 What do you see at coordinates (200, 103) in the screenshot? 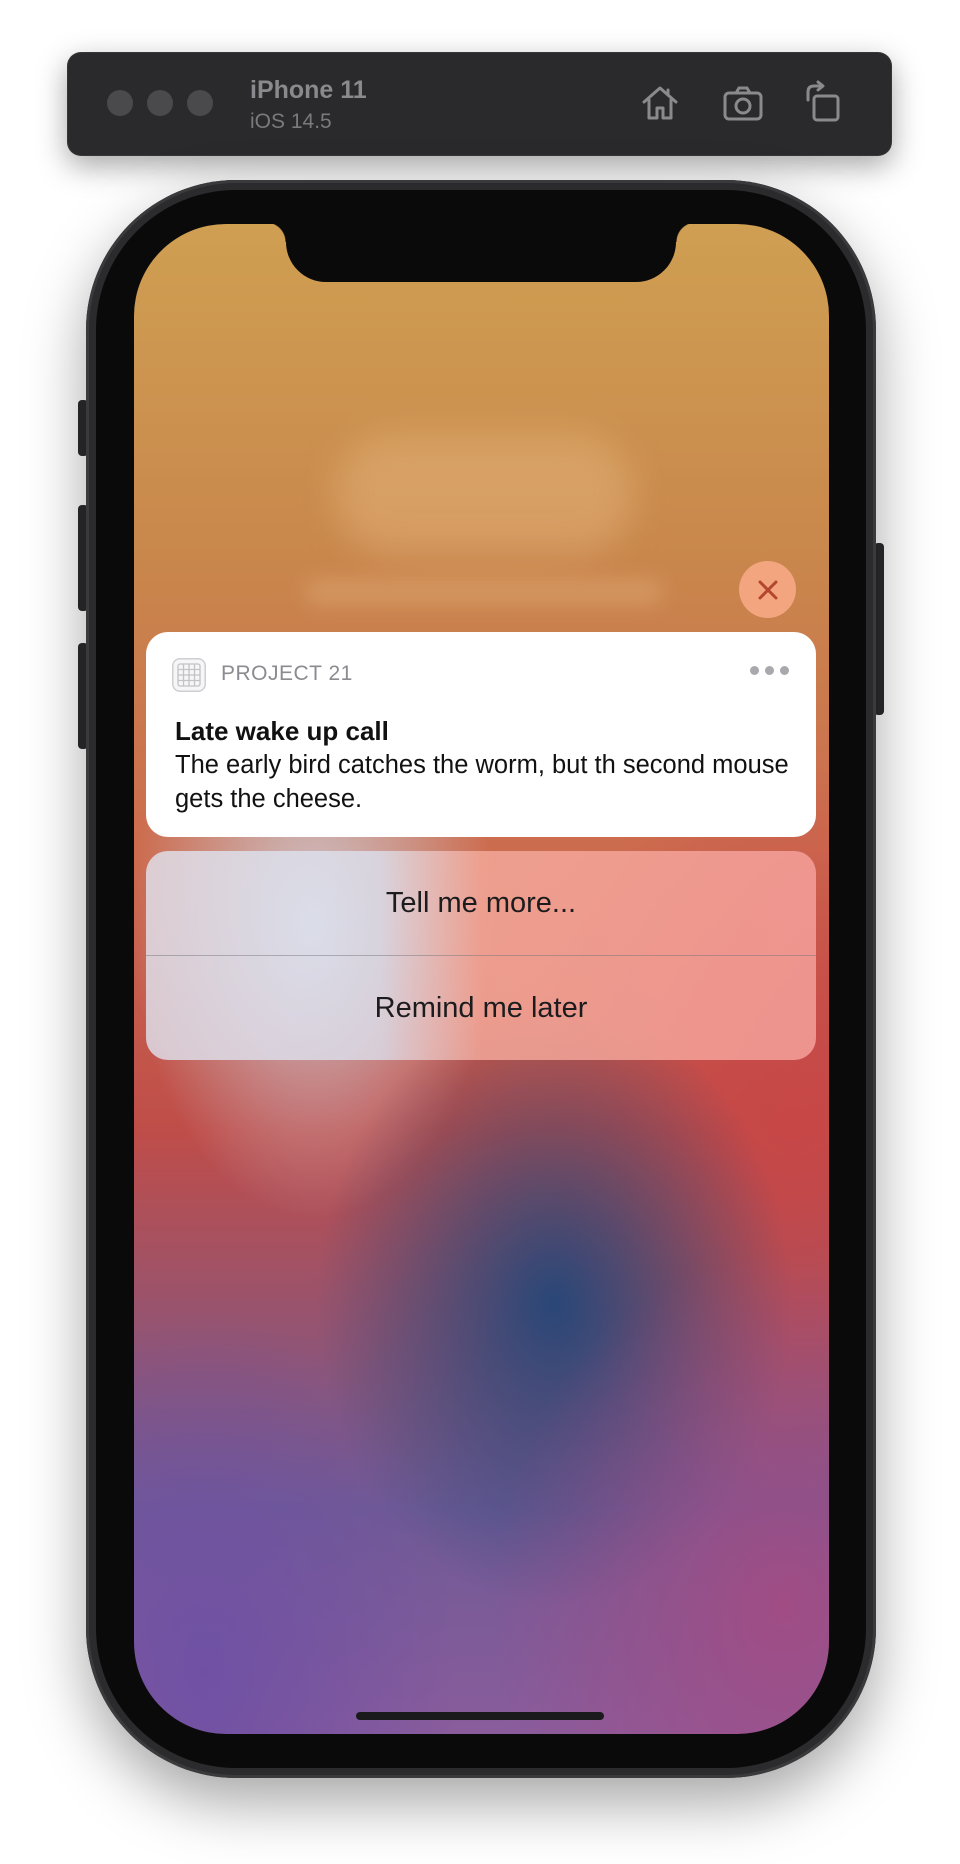
I see `window-zoom-dot` at bounding box center [200, 103].